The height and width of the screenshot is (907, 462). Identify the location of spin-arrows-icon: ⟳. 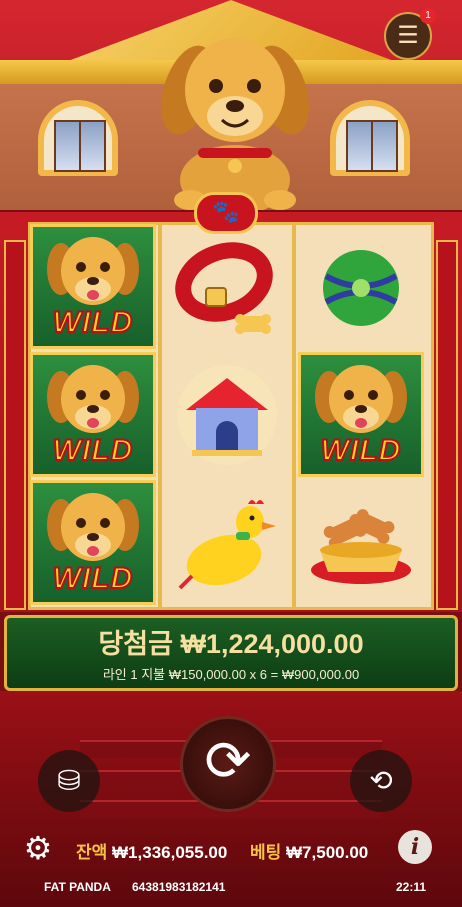
(228, 761).